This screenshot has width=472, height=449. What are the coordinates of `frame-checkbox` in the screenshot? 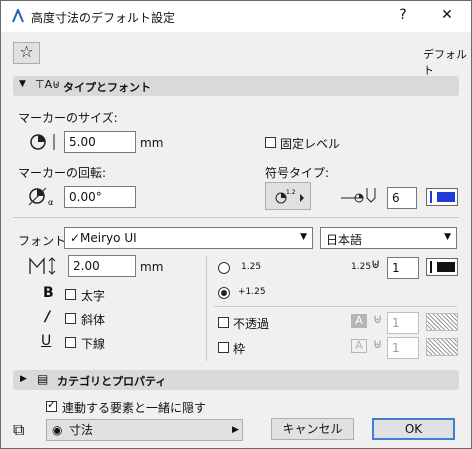 It's located at (223, 347).